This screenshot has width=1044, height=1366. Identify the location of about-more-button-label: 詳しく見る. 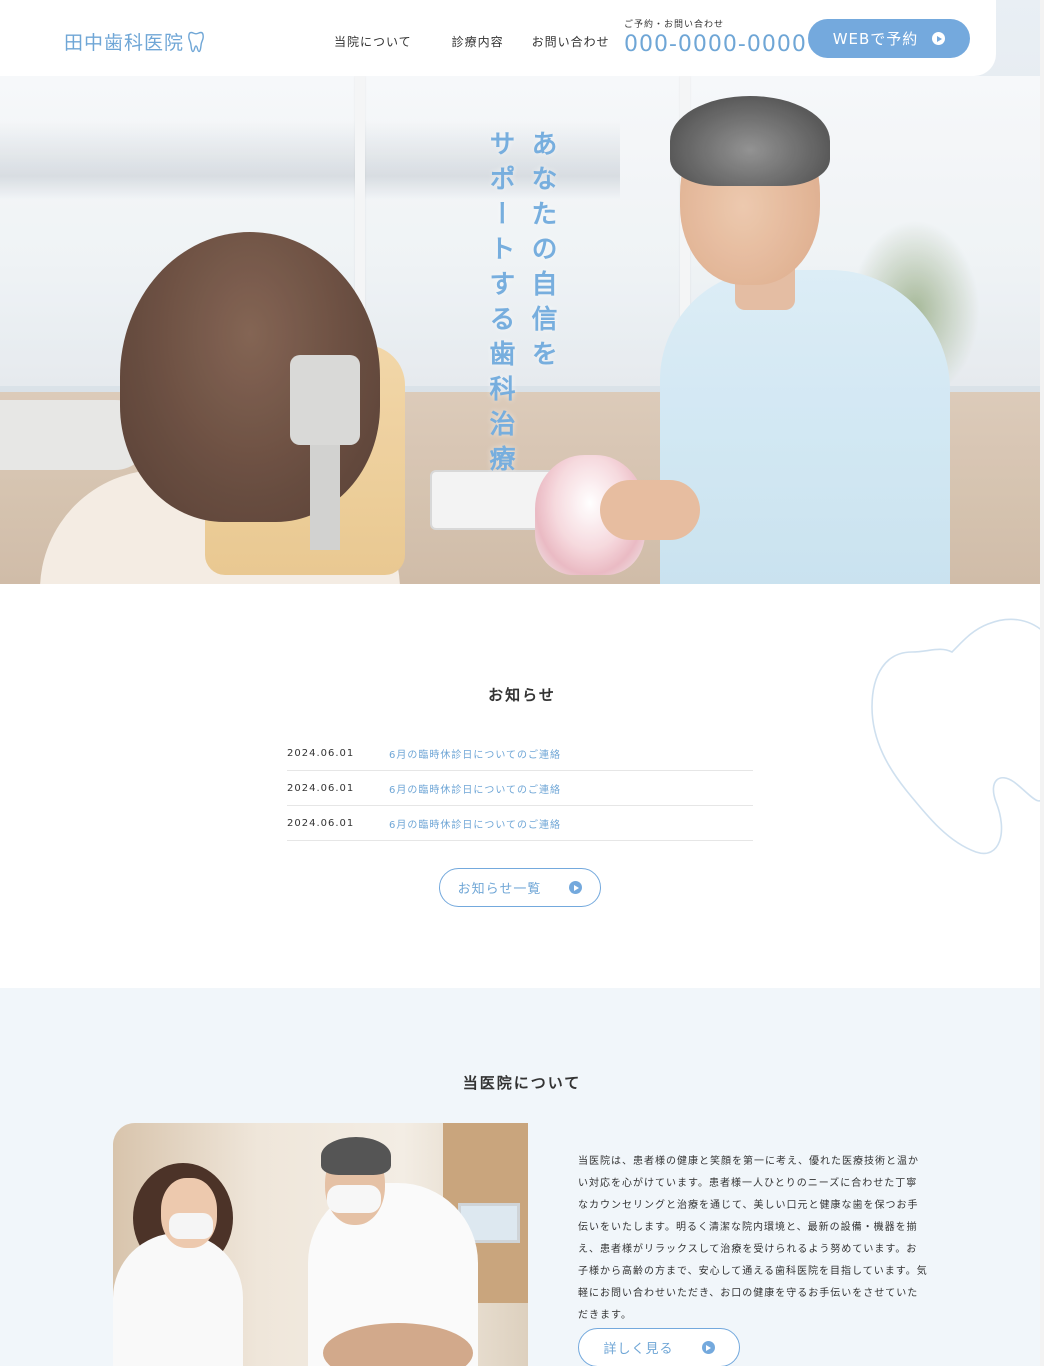
(638, 1349).